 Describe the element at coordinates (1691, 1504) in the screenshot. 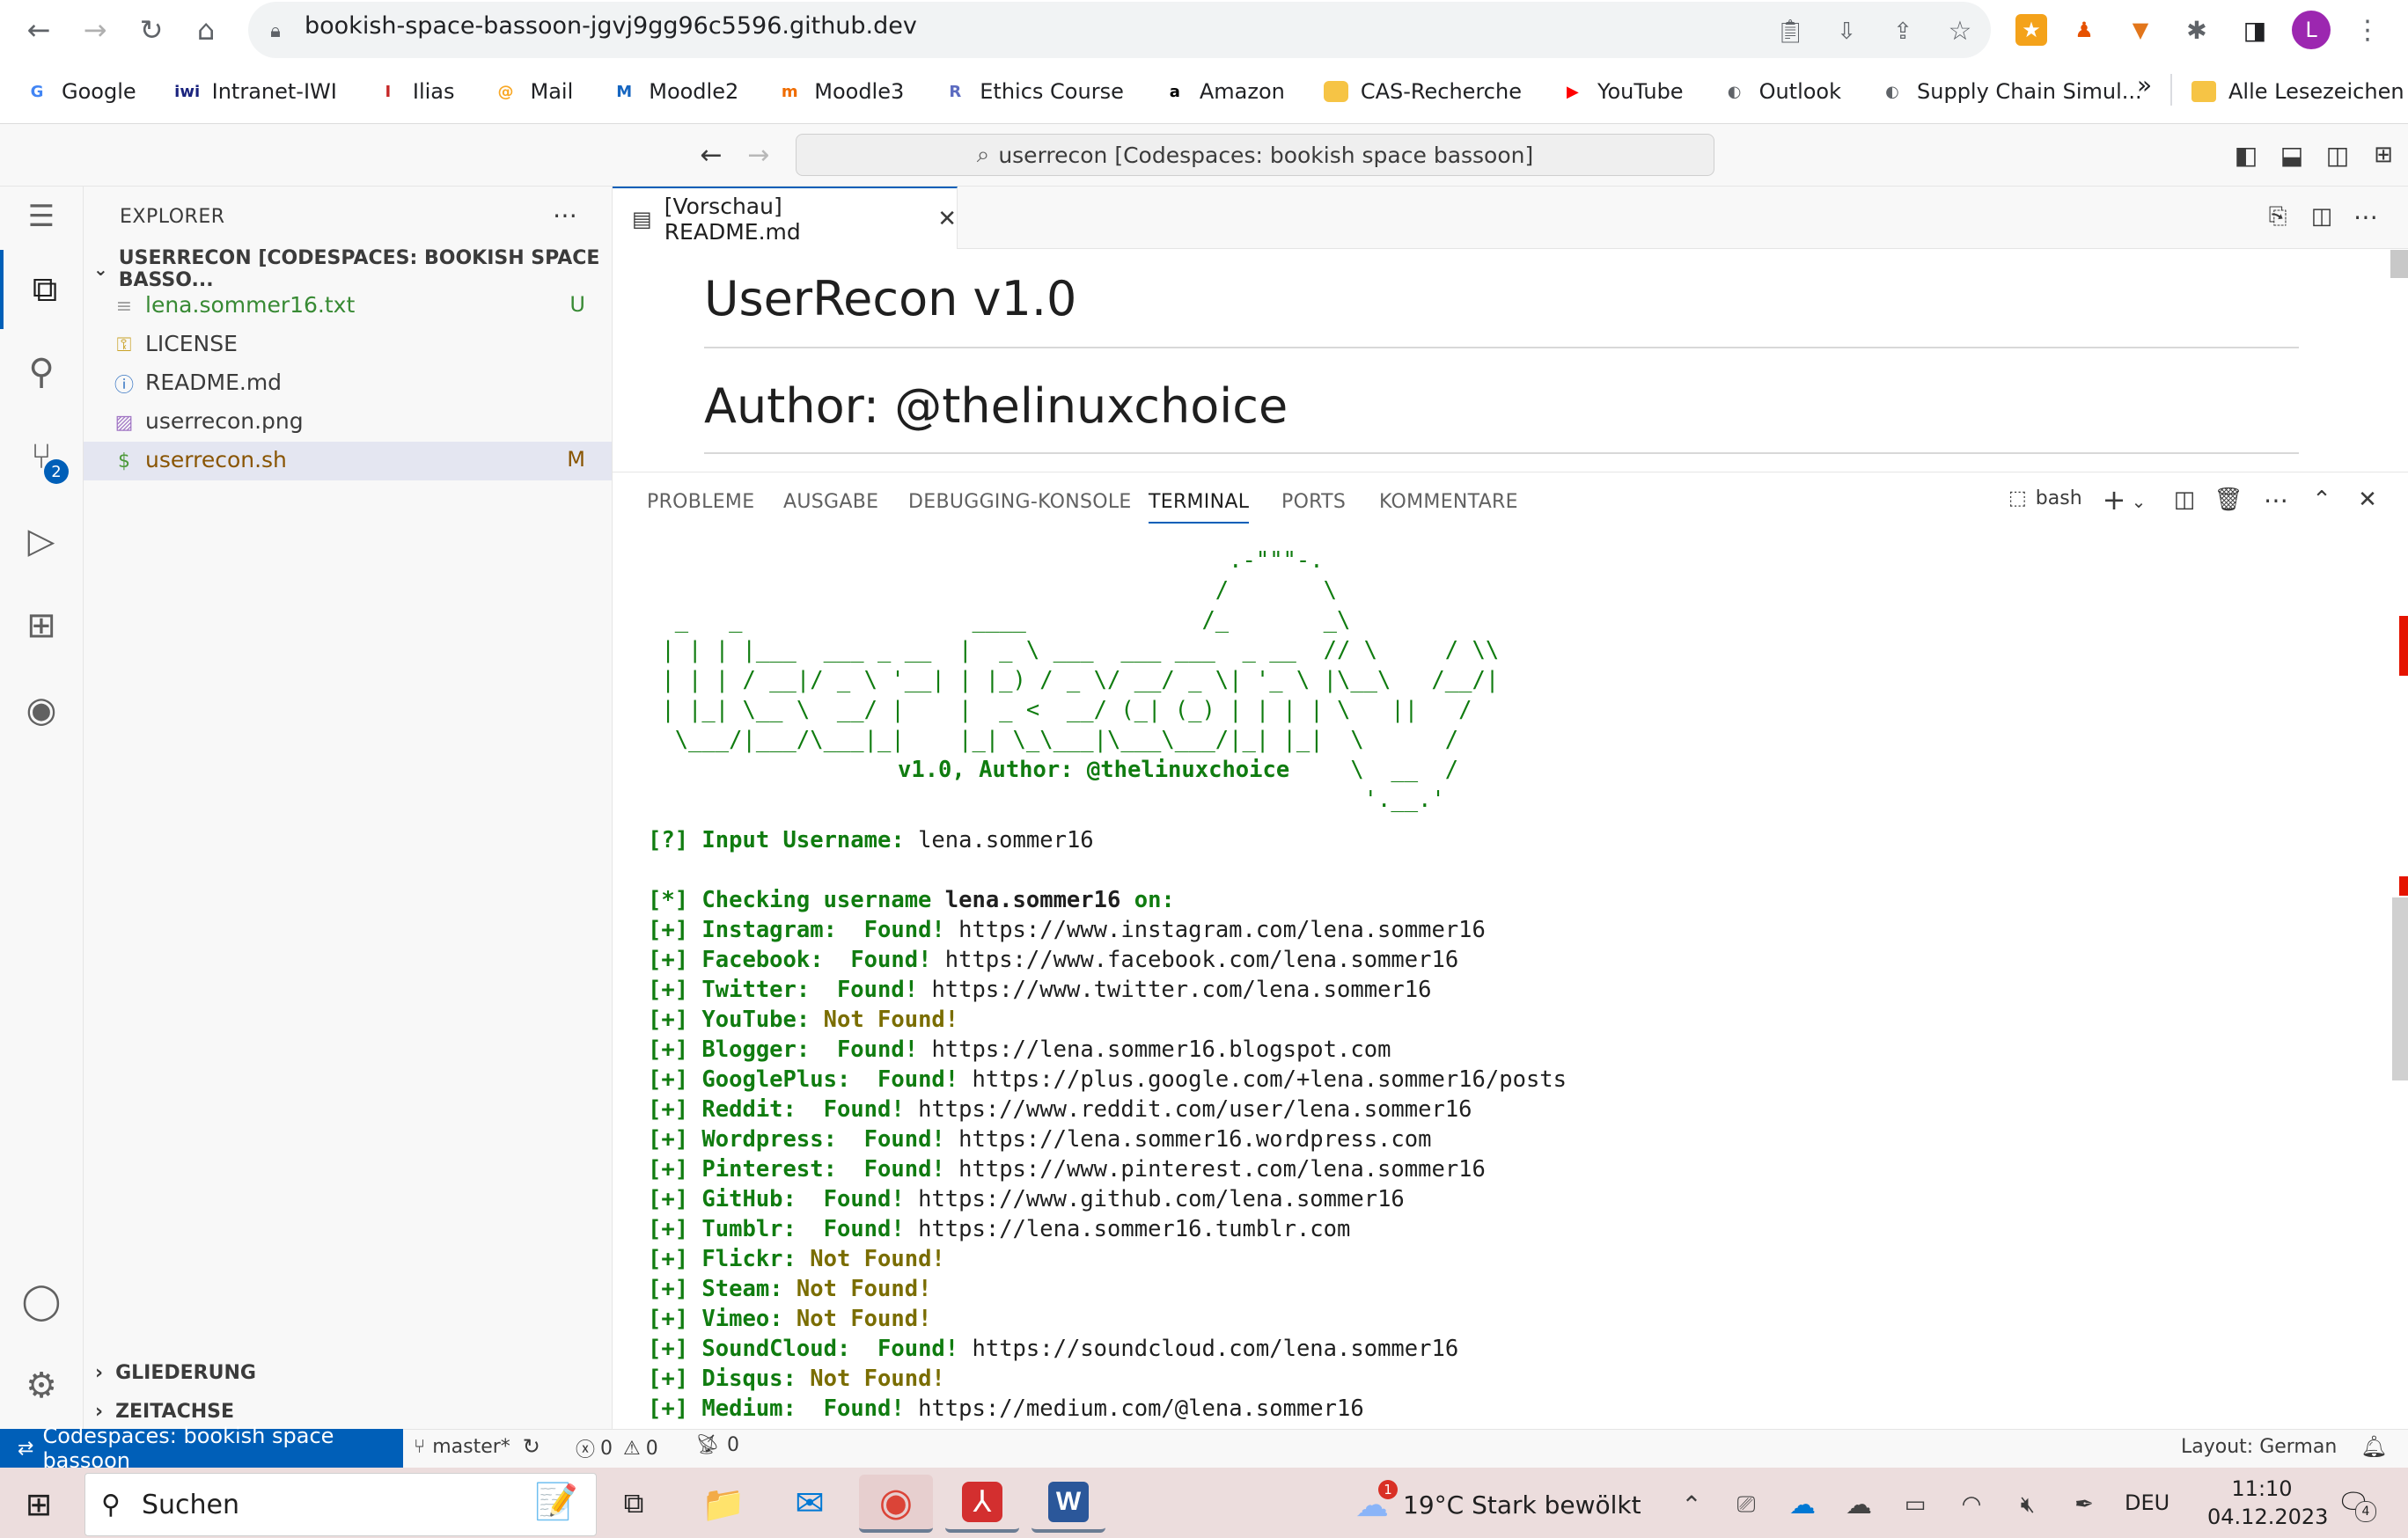

I see `tray-chevron-up-icon: ⌃` at that location.